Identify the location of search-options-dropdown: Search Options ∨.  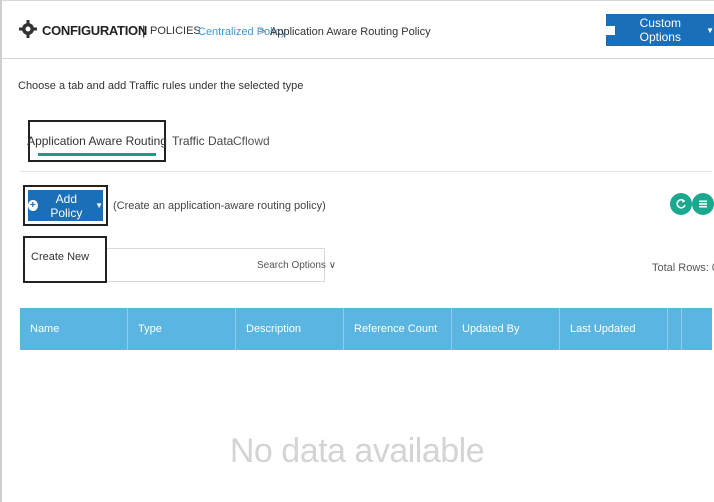
(296, 265).